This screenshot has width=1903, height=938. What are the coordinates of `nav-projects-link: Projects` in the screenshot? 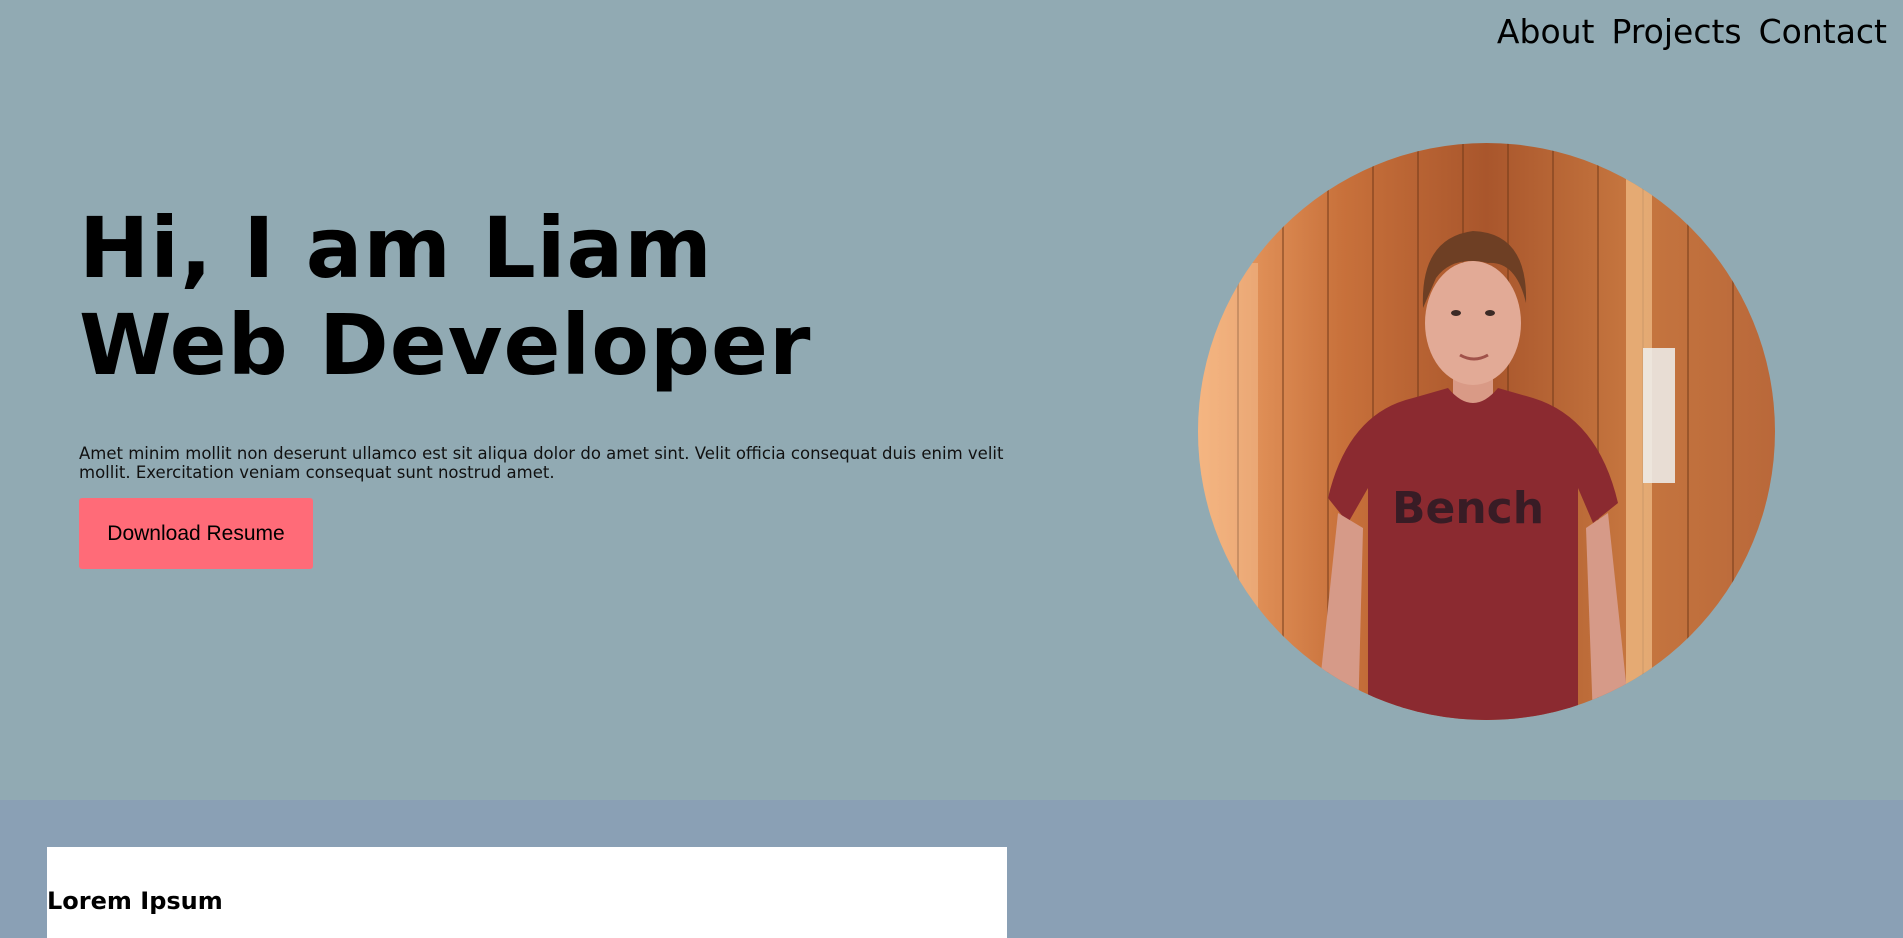 It's located at (1677, 31).